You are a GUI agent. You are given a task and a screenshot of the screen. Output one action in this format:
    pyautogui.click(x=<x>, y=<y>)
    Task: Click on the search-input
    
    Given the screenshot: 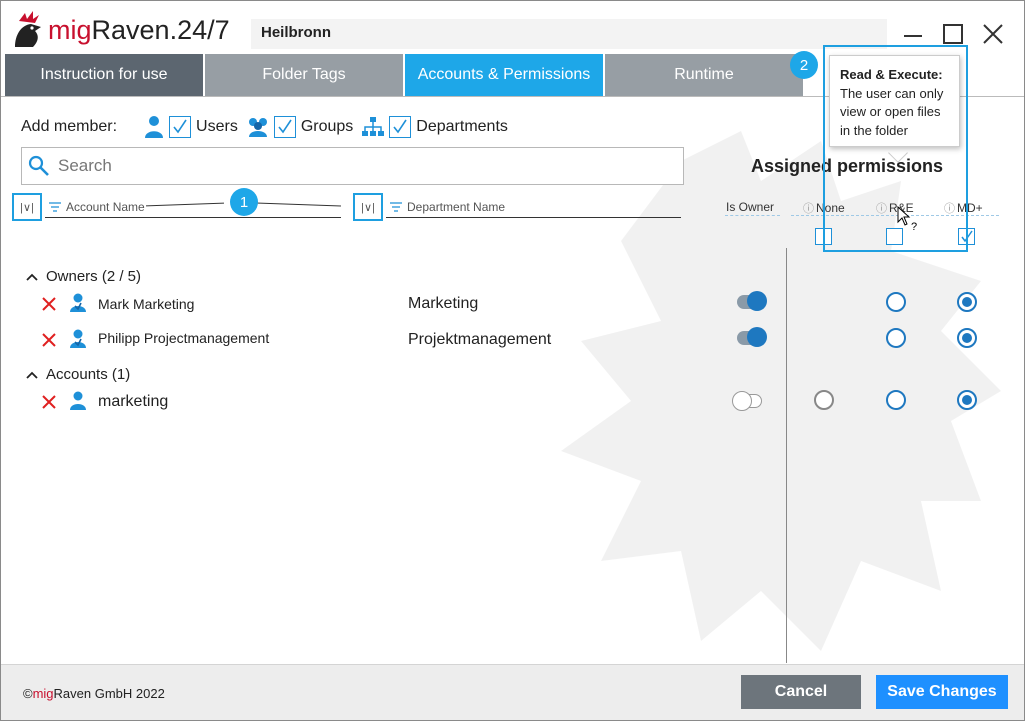 What is the action you would take?
    pyautogui.click(x=358, y=166)
    